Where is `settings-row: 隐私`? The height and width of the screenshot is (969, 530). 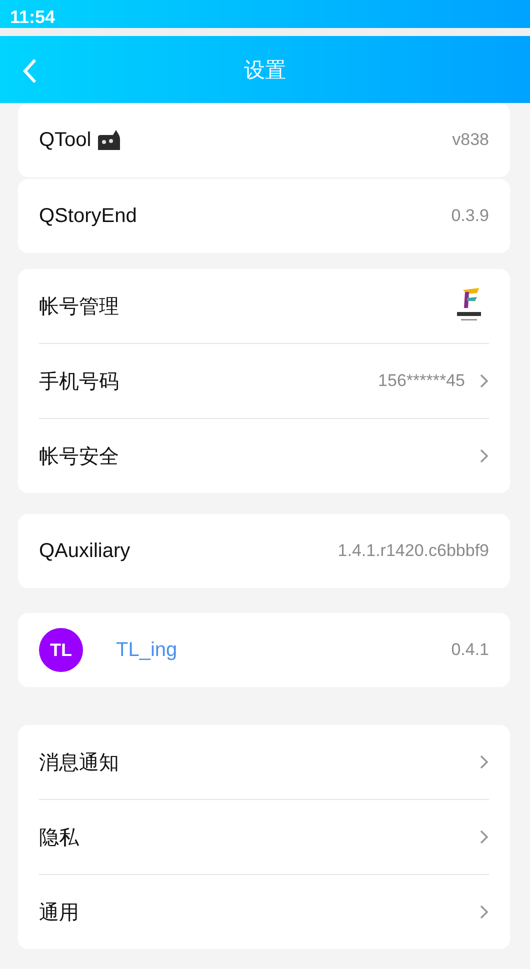 settings-row: 隐私 is located at coordinates (264, 837).